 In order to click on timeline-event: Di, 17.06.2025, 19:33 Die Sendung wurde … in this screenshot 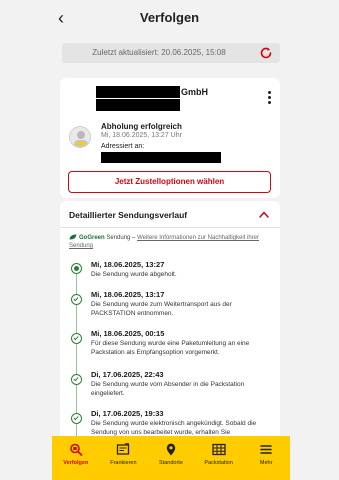, I will do `click(182, 423)`.